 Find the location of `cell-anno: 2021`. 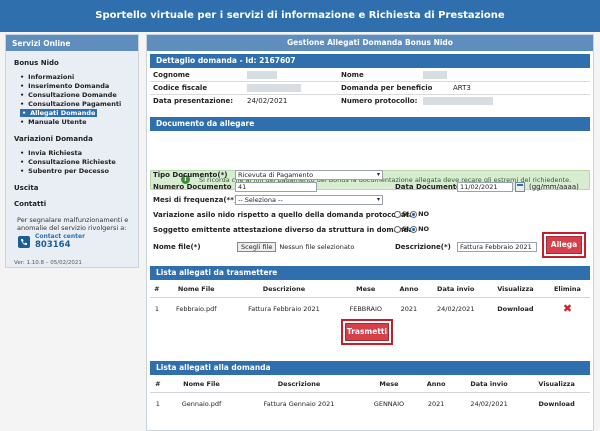

cell-anno: 2021 is located at coordinates (436, 403).